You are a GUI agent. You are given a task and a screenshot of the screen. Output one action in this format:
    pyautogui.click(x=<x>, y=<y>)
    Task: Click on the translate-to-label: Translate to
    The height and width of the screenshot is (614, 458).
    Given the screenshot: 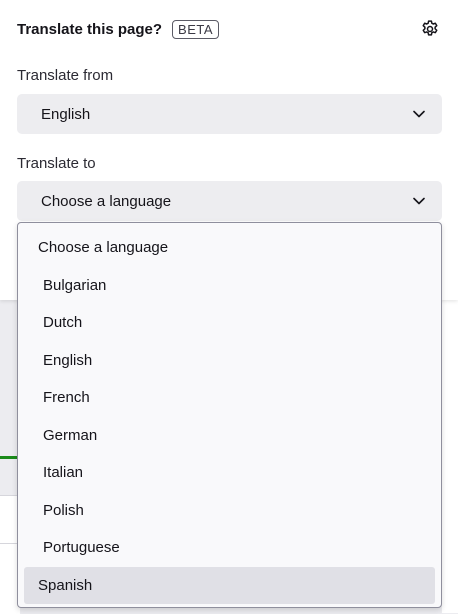 What is the action you would take?
    pyautogui.click(x=56, y=163)
    